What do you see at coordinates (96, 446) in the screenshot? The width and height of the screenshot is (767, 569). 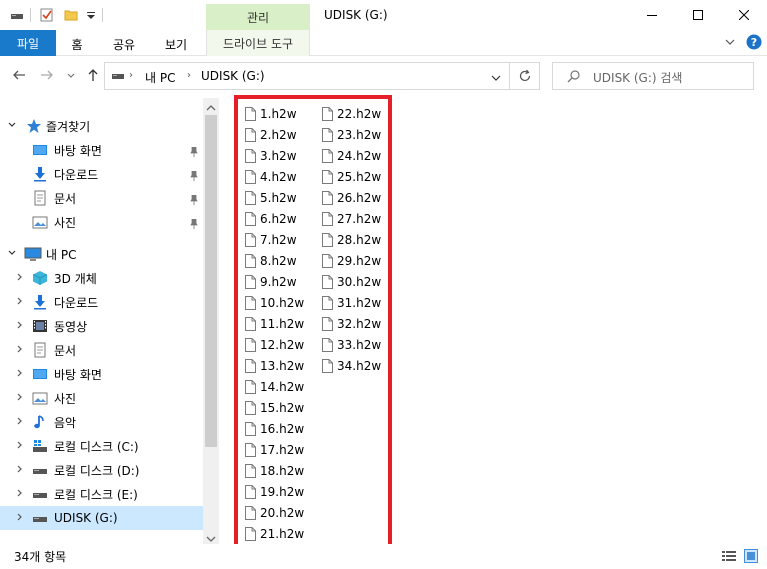 I see `nav-item-label: 로컬 디스크 (C:)` at bounding box center [96, 446].